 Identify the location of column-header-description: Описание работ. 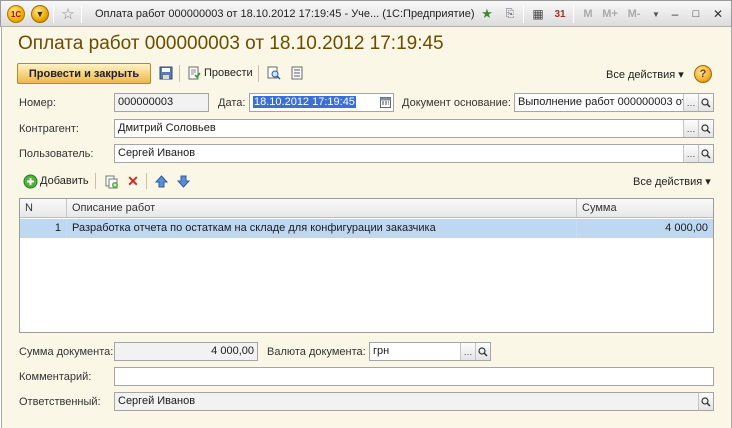
(322, 208).